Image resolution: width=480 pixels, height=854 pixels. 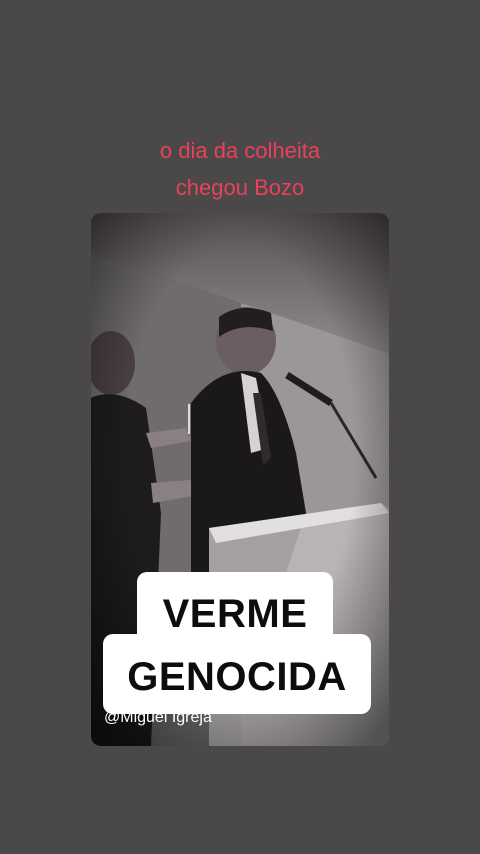 What do you see at coordinates (237, 677) in the screenshot?
I see `overlay-text-line-2: GENOCIDA` at bounding box center [237, 677].